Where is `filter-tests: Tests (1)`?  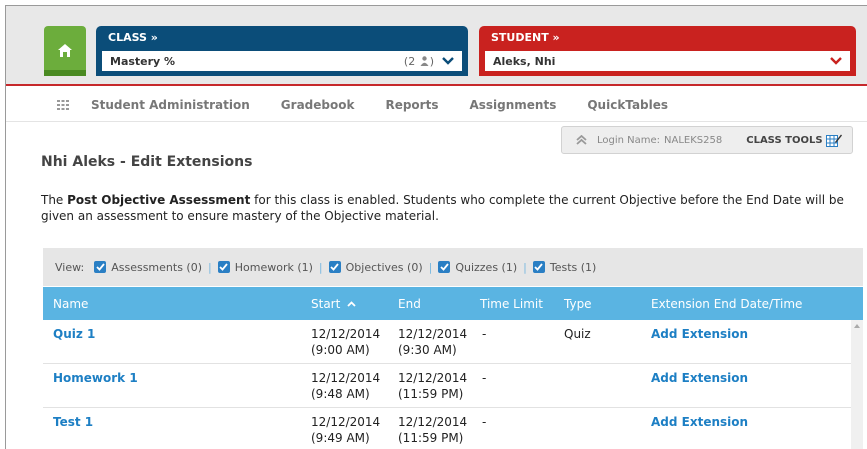 filter-tests: Tests (1) is located at coordinates (564, 267).